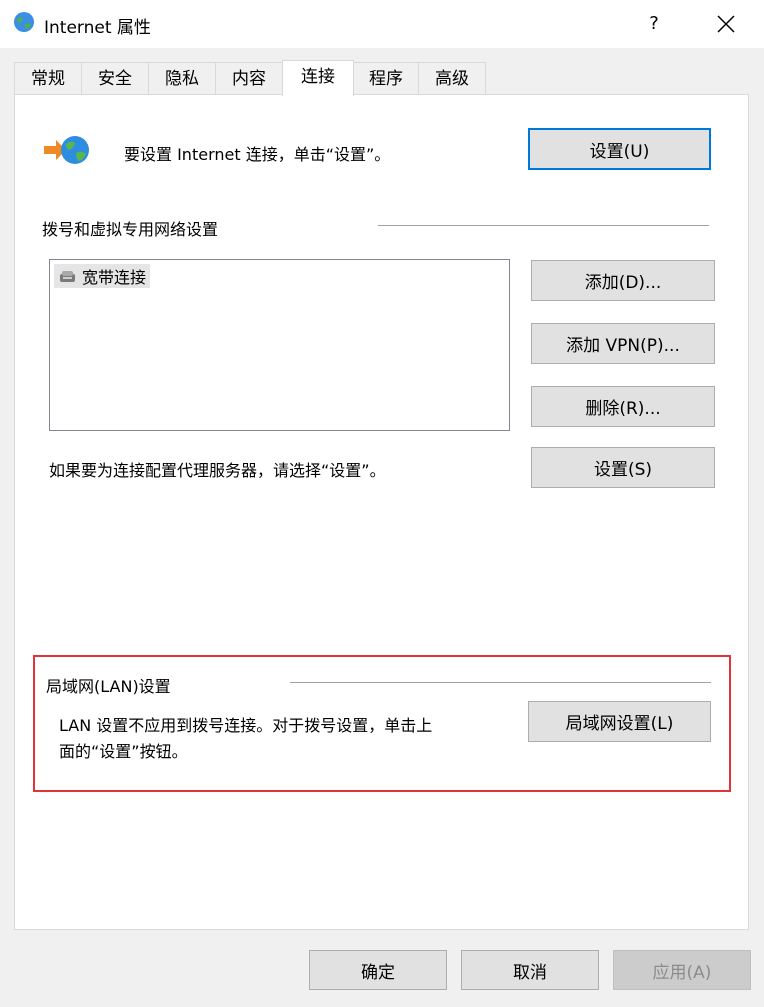 Image resolution: width=764 pixels, height=1007 pixels. I want to click on dialup-heading: 拨号和虚拟专用网络设置, so click(130, 229).